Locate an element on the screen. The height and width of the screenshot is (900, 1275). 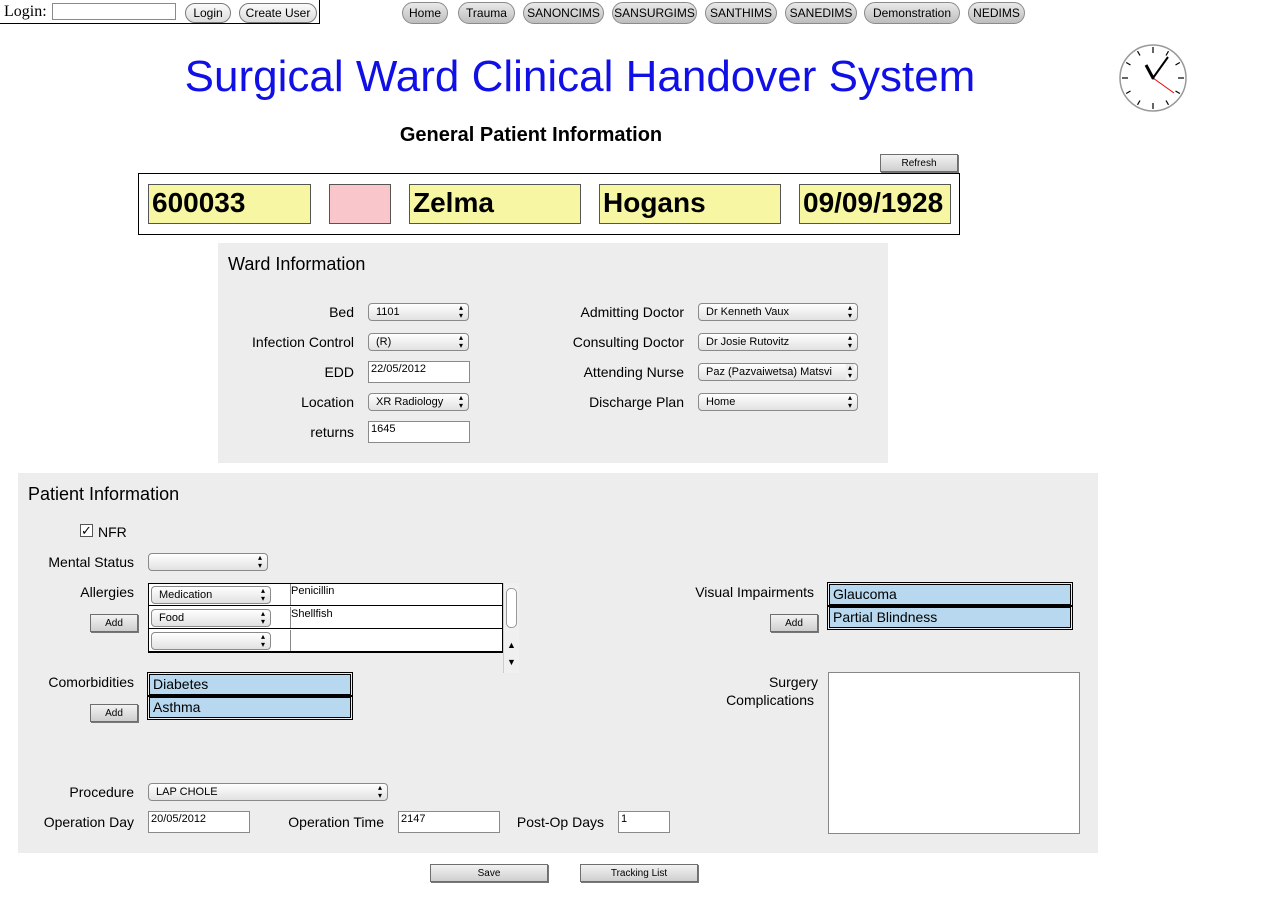
operation-time-input: 2147 is located at coordinates (449, 822).